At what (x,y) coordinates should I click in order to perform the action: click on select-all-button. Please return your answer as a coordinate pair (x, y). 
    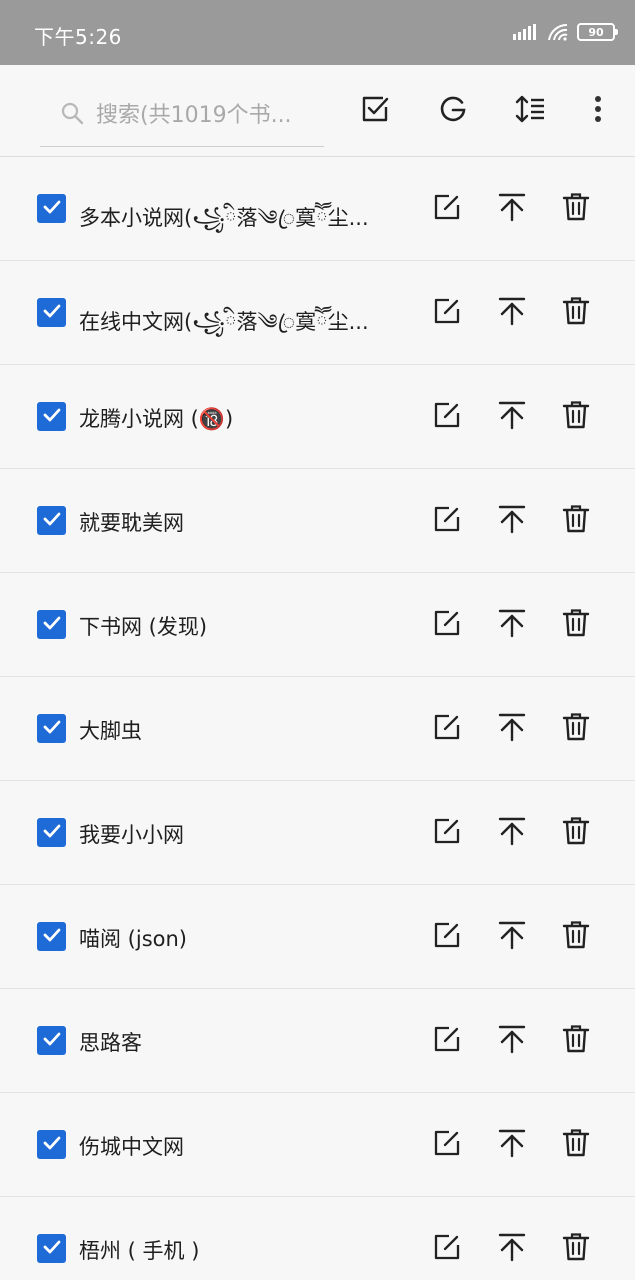
    Looking at the image, I should click on (375, 111).